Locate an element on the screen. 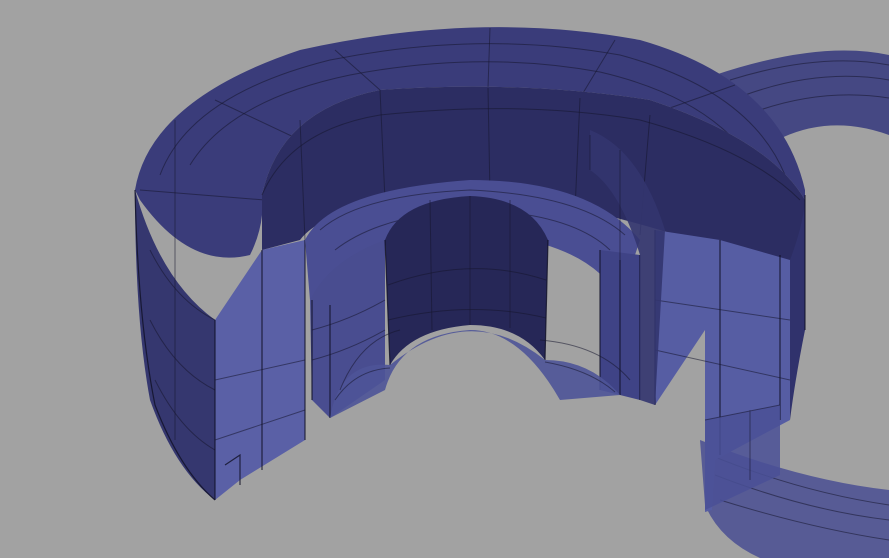  outer-ring-cut-face-left is located at coordinates (260, 370).